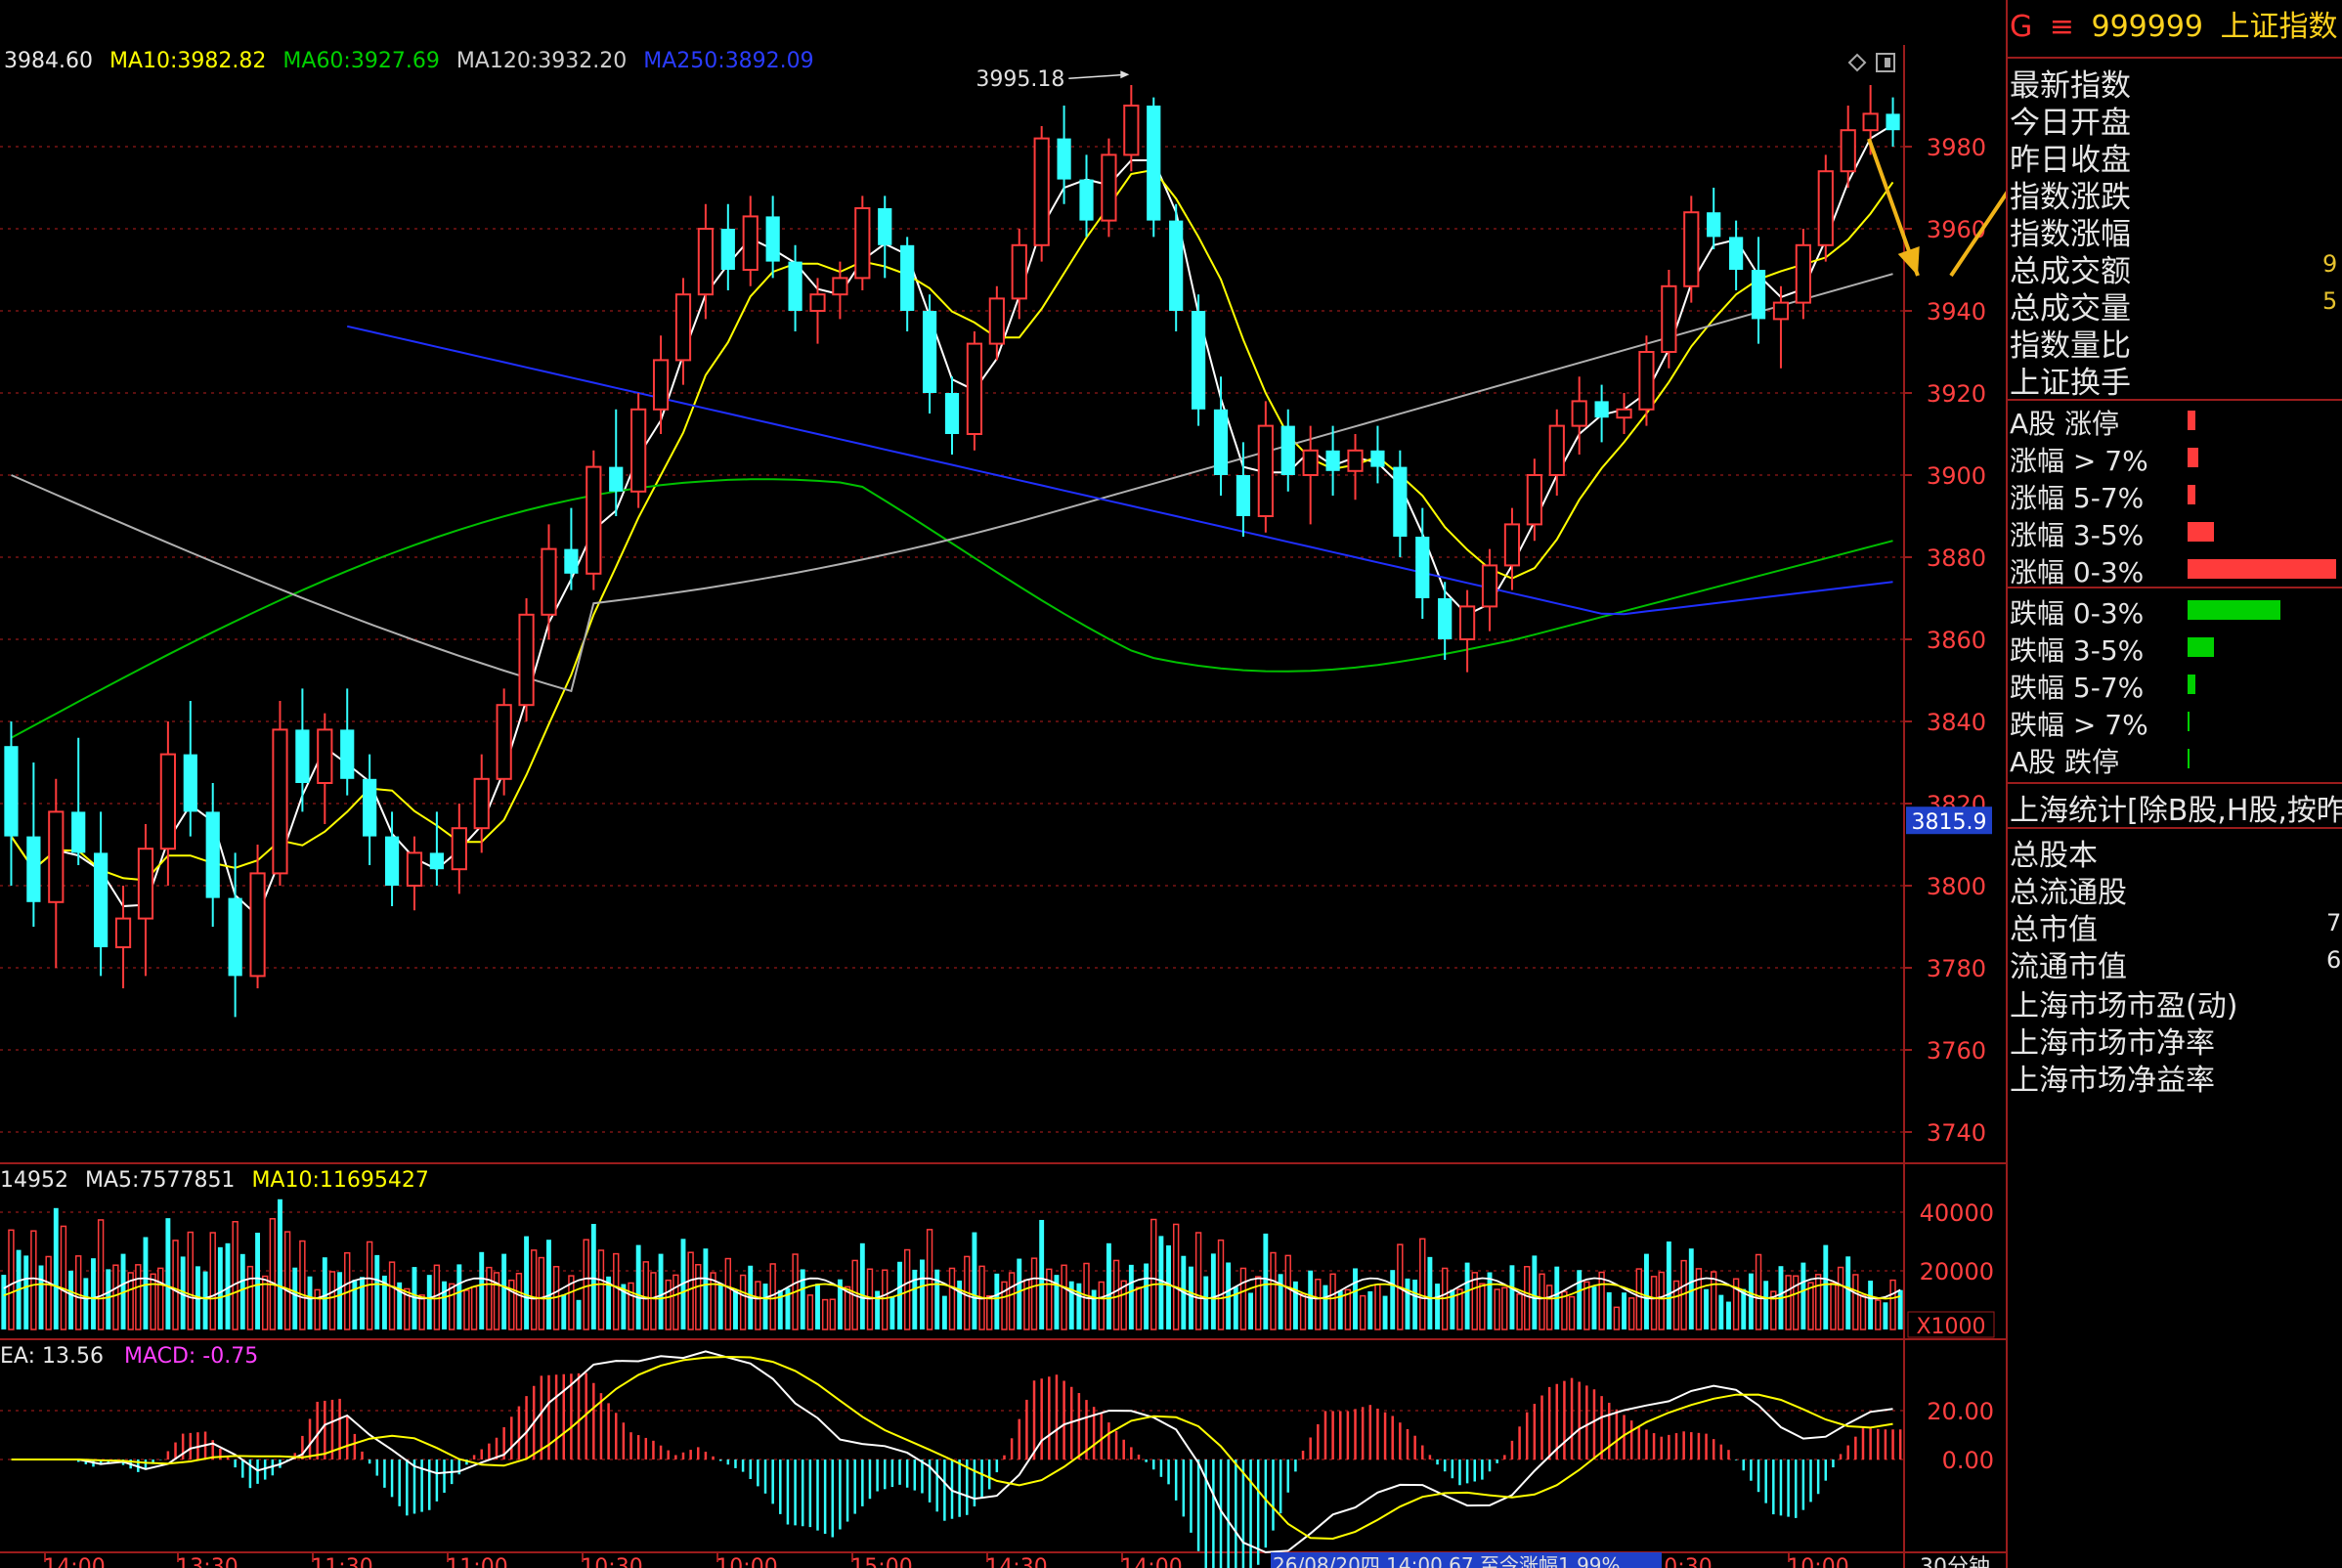 The height and width of the screenshot is (1568, 2342). Describe the element at coordinates (2070, 383) in the screenshot. I see `info-label: 上证换手` at that location.